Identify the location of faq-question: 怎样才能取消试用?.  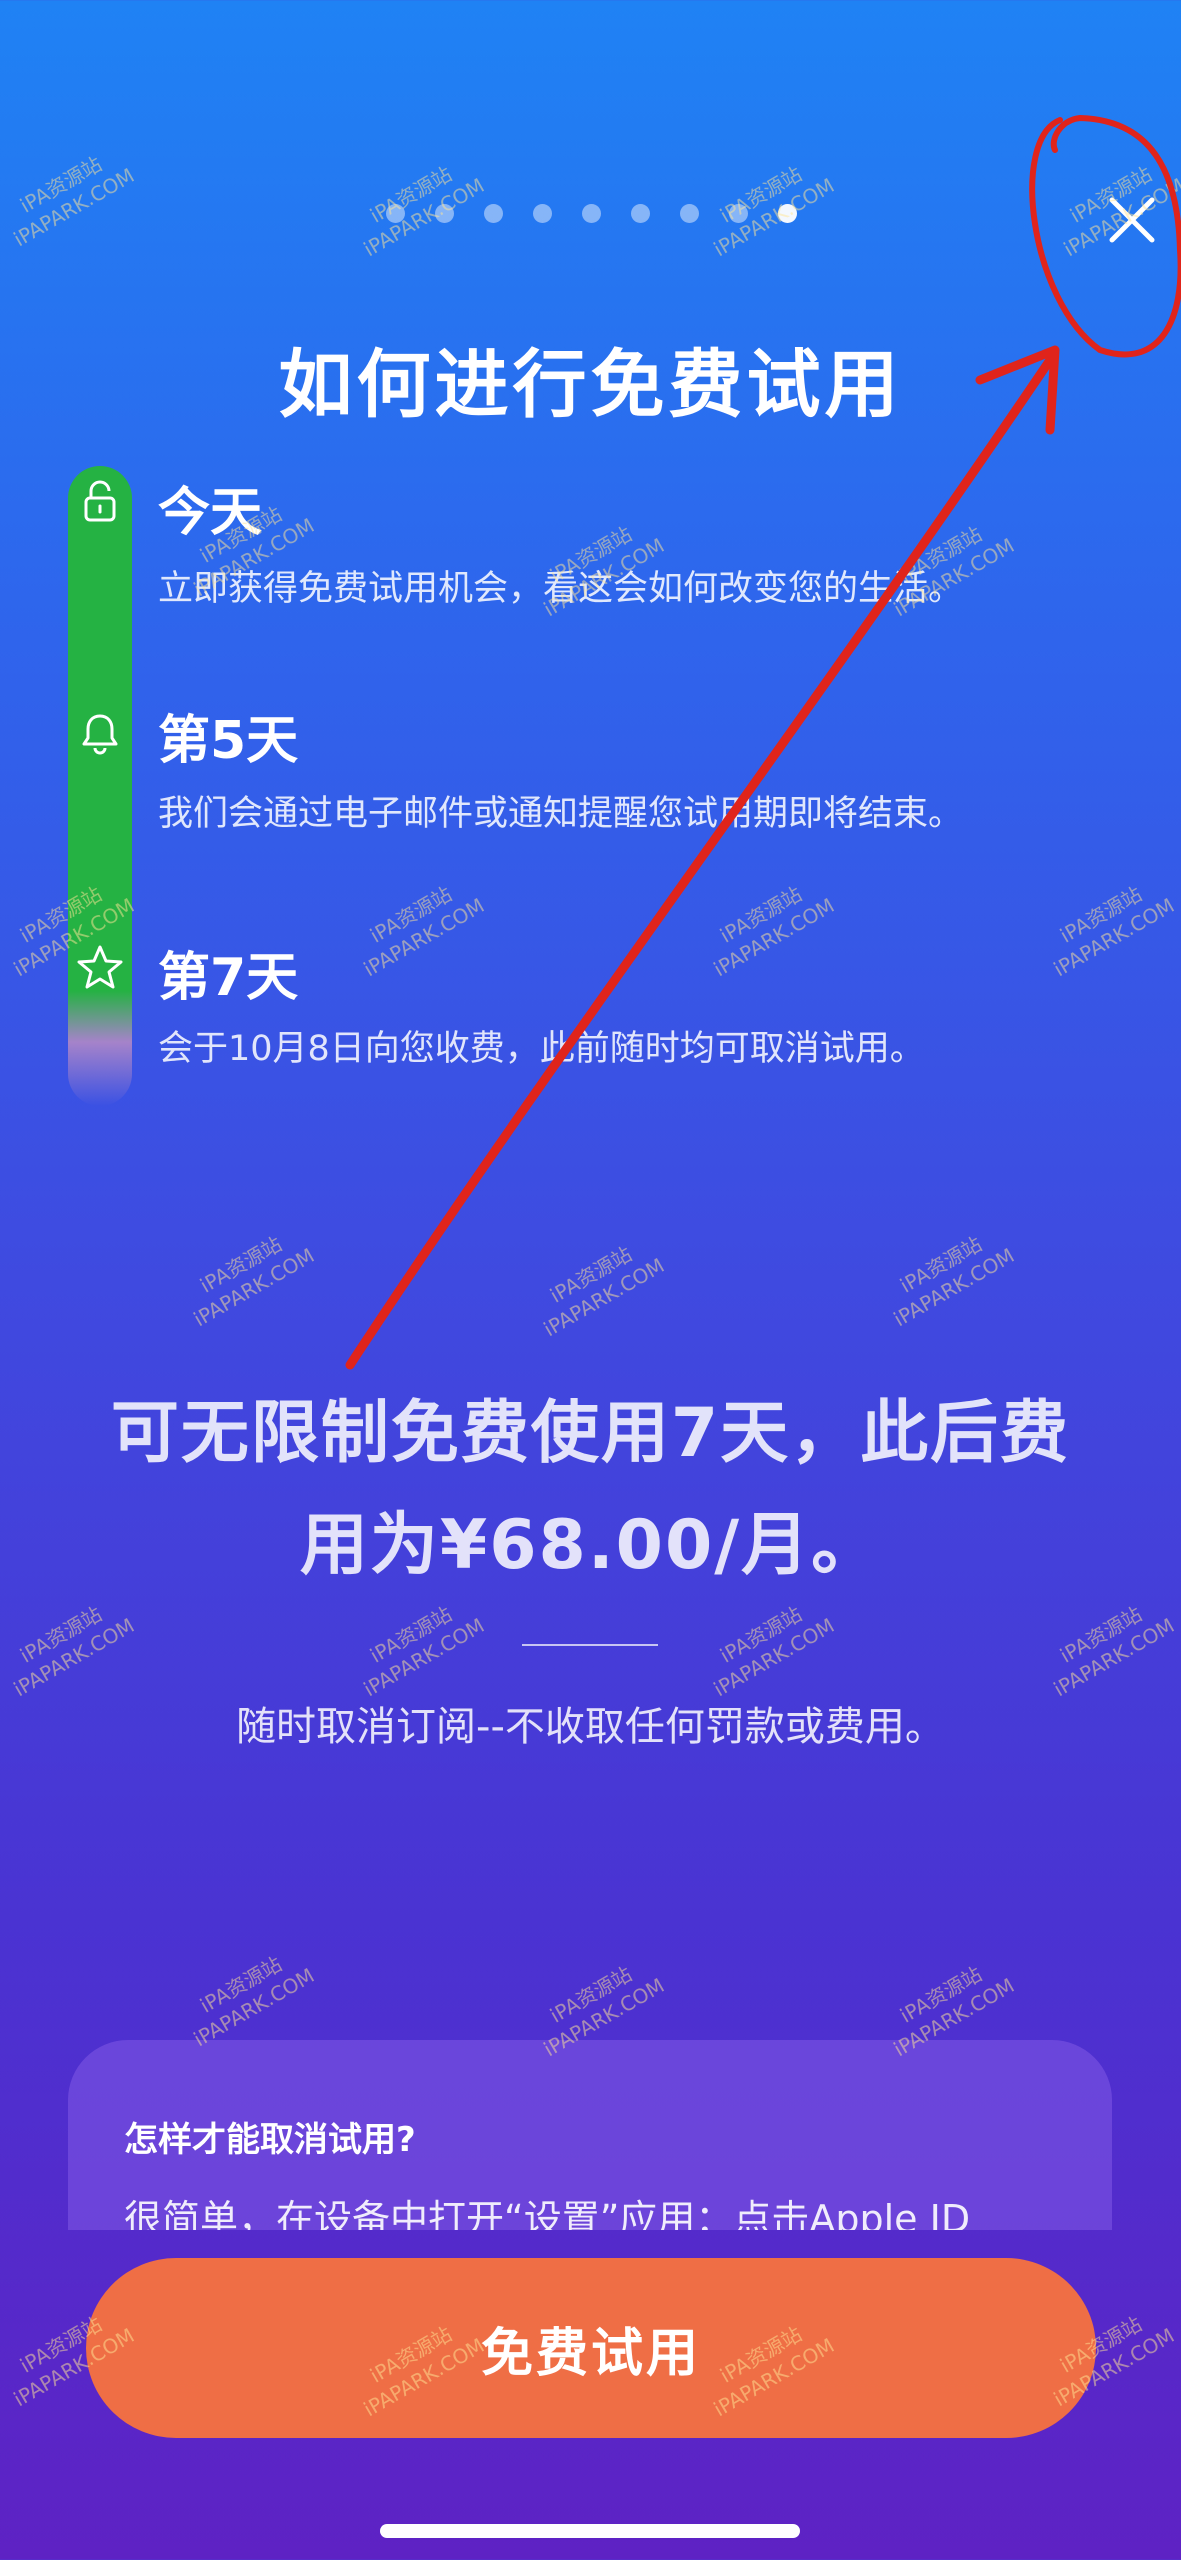
(270, 2140).